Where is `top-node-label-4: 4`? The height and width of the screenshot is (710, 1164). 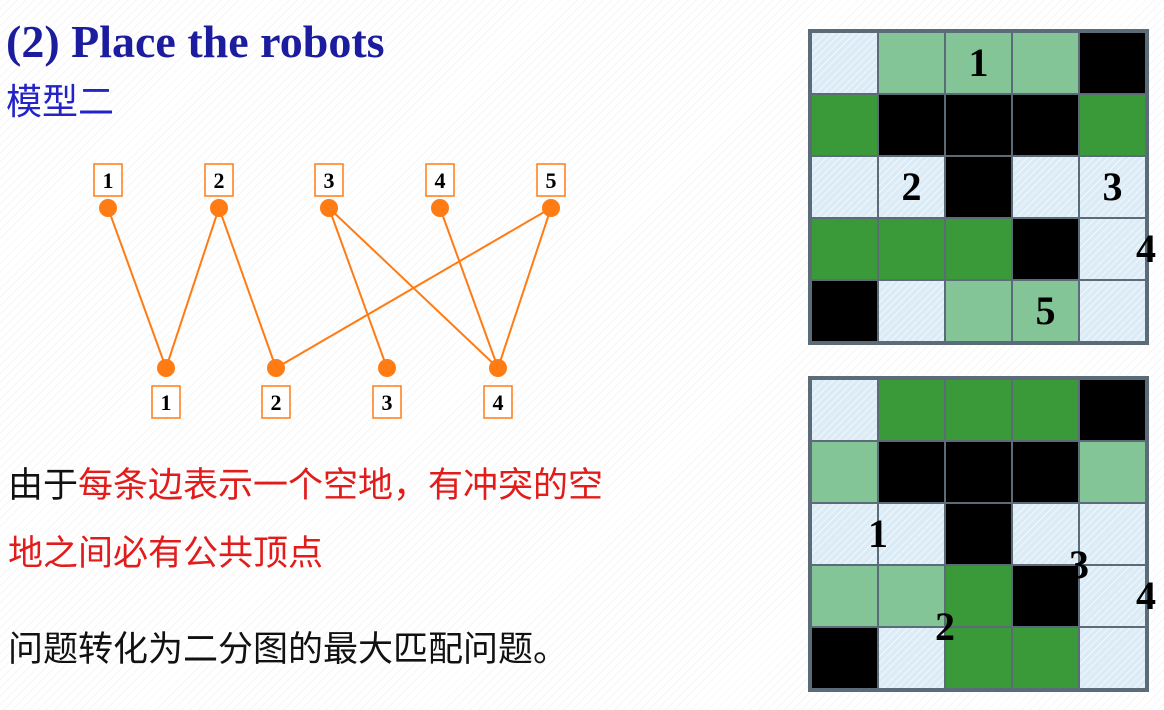 top-node-label-4: 4 is located at coordinates (440, 180).